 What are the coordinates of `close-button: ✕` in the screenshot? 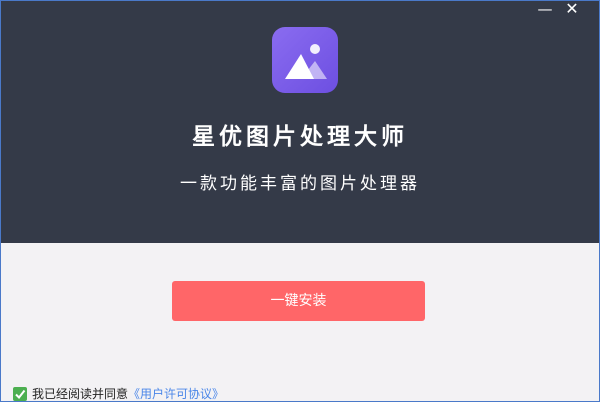 It's located at (572, 9).